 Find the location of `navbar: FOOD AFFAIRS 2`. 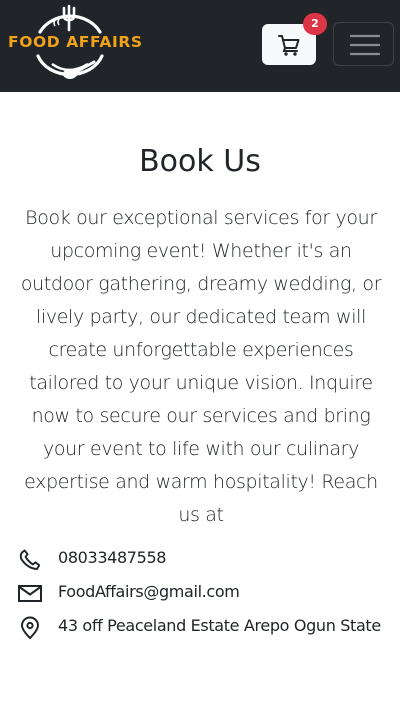

navbar: FOOD AFFAIRS 2 is located at coordinates (200, 46).